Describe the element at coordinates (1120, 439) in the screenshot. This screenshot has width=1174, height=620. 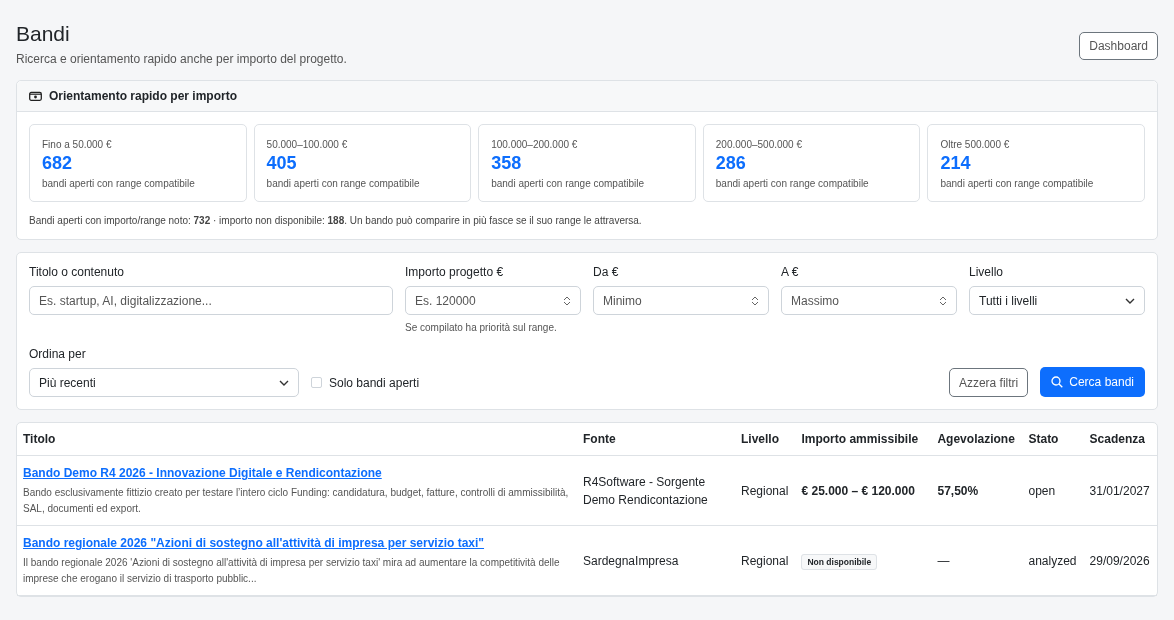
I see `column-header: Scadenza` at that location.